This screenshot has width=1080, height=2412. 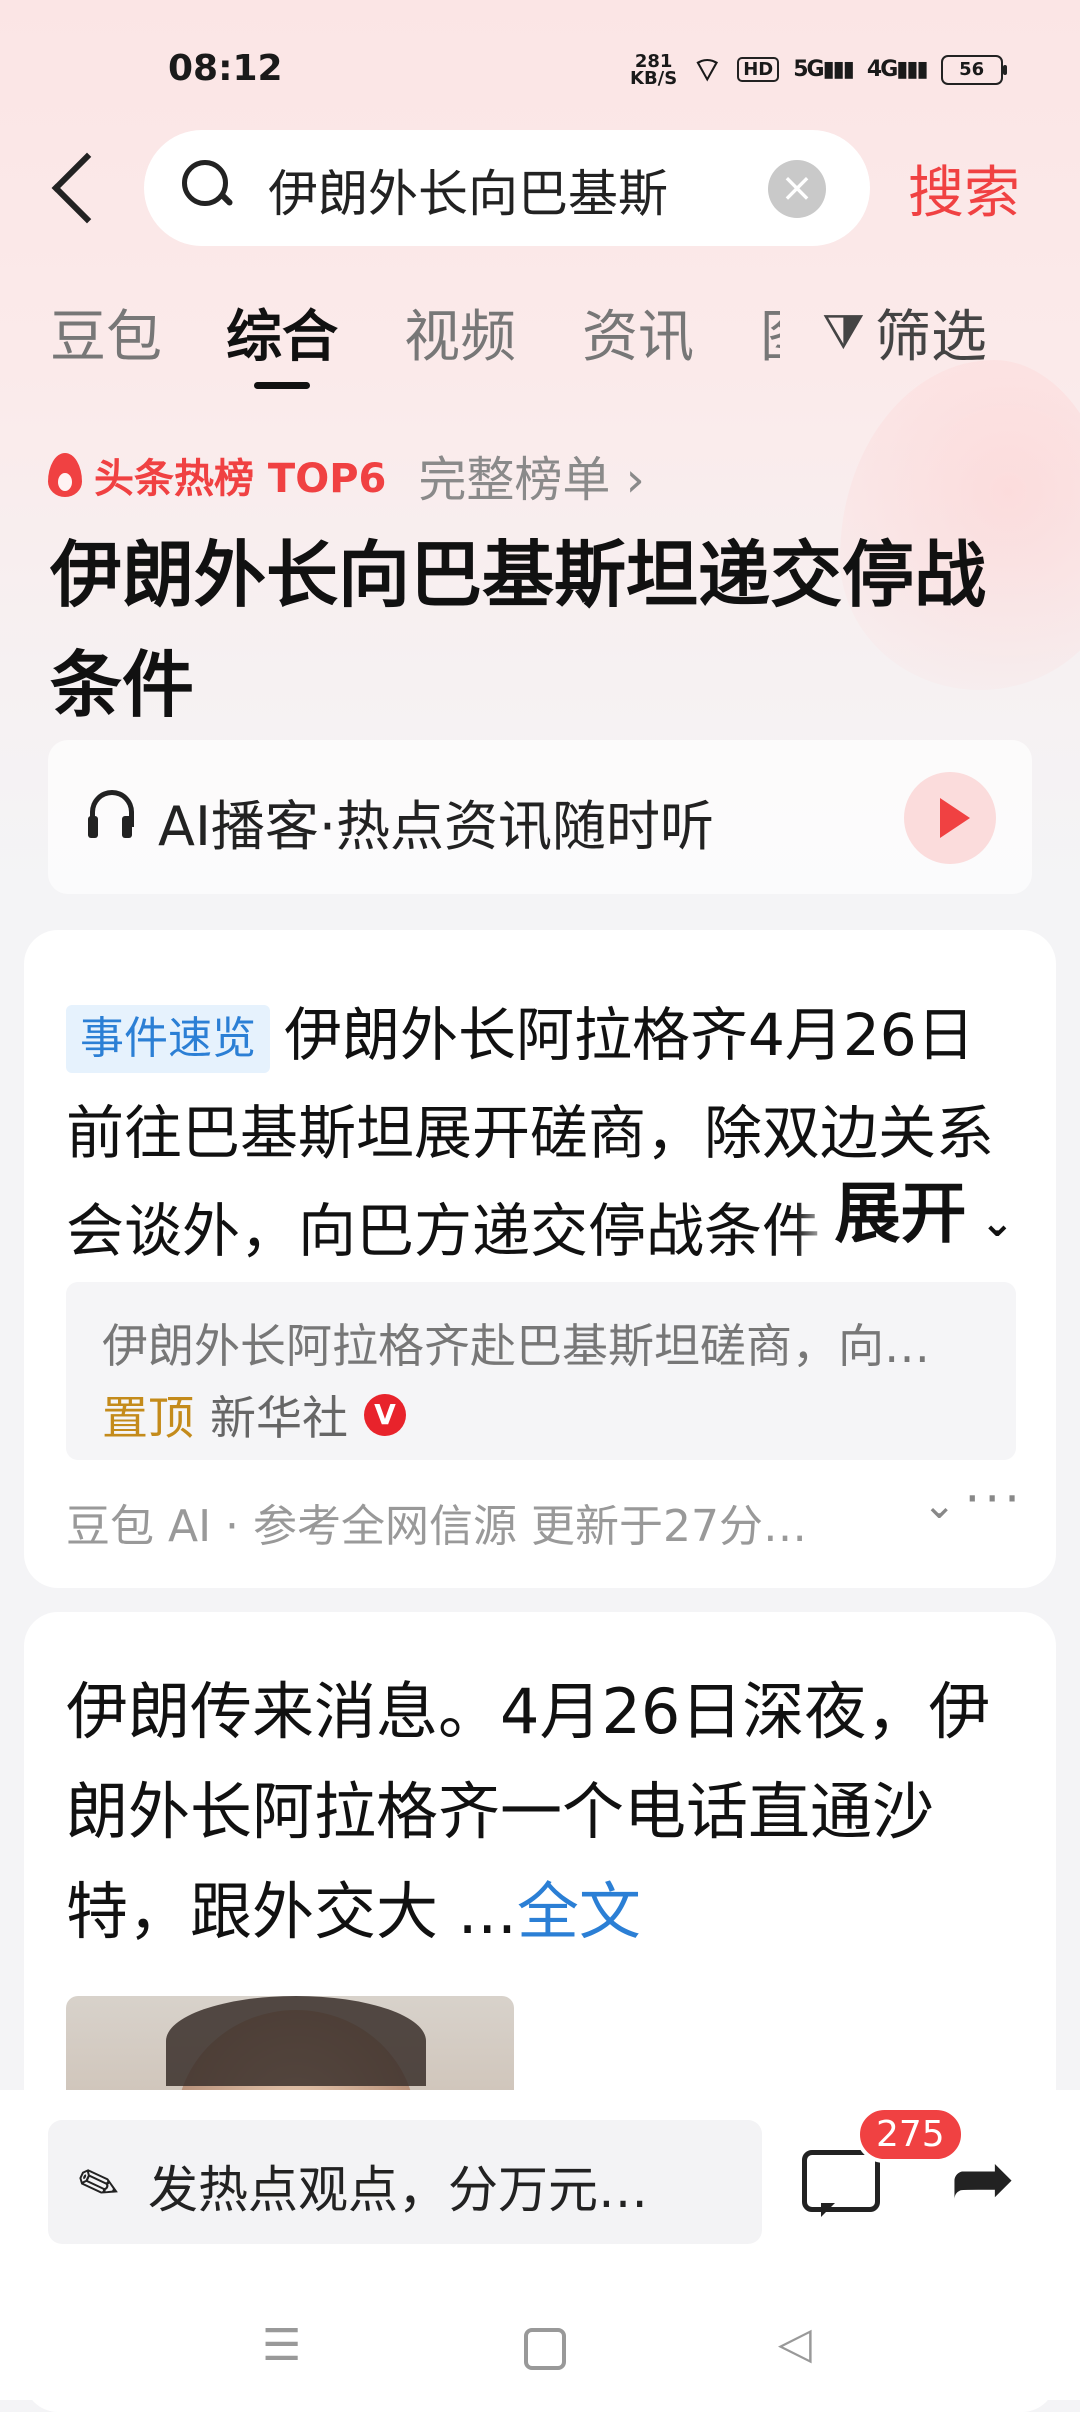 I want to click on status-bar: 08:12 281 KB/S ⌔ HD 5G▮▮▮ 4G▮▮▮ 56, so click(x=540, y=70).